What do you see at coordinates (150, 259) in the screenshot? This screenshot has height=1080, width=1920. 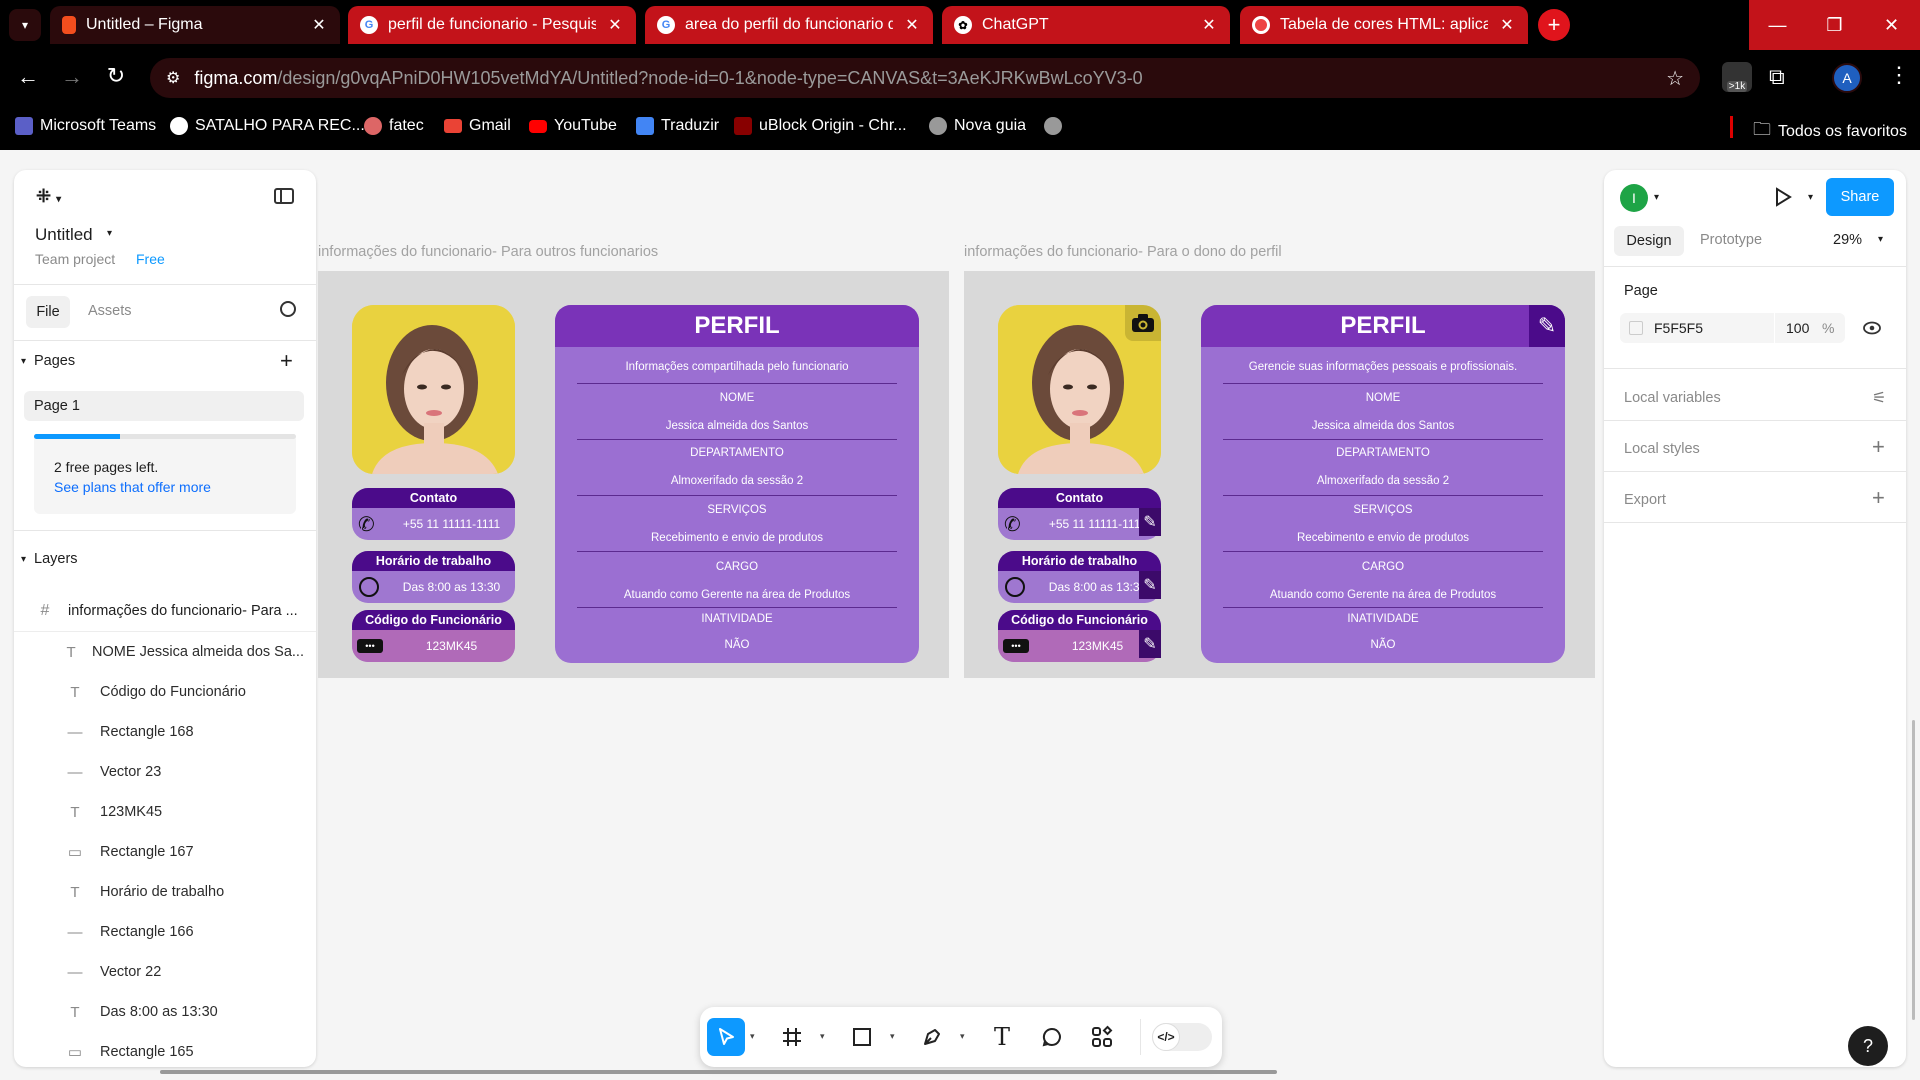 I see `plan-badge: Free` at bounding box center [150, 259].